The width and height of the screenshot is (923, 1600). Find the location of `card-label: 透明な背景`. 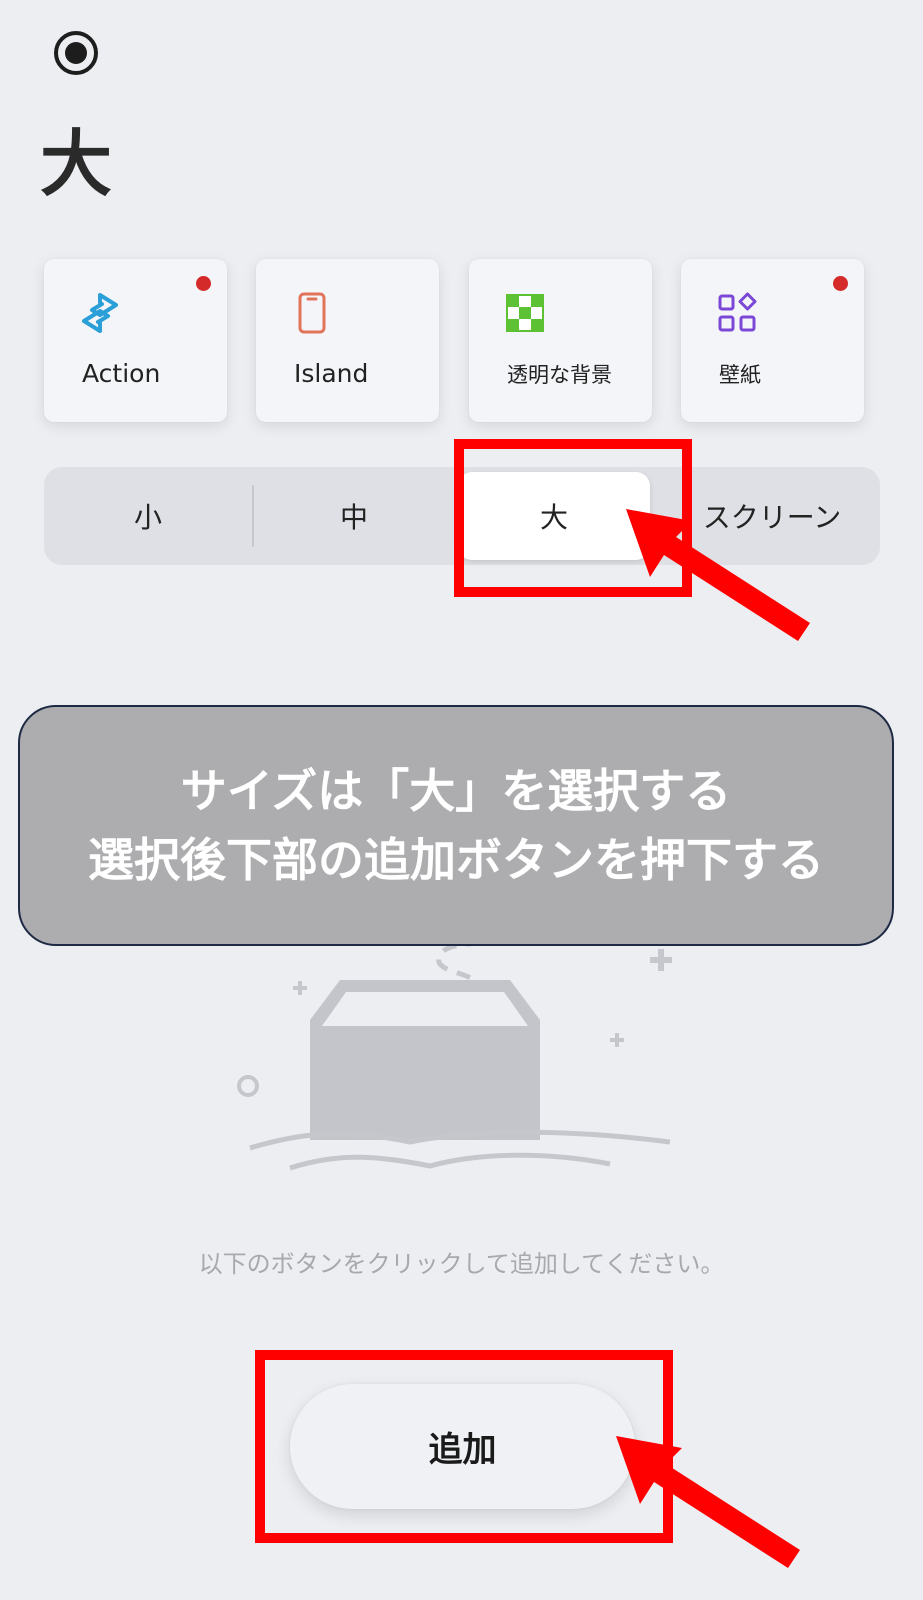

card-label: 透明な背景 is located at coordinates (559, 375).